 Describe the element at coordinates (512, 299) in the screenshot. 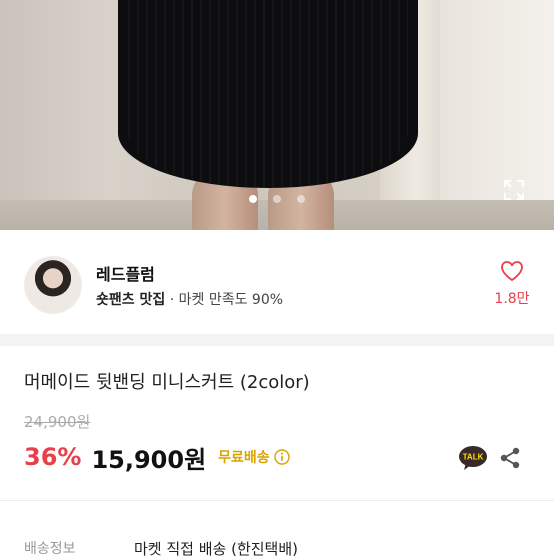

I see `like-count: 1.8만` at that location.